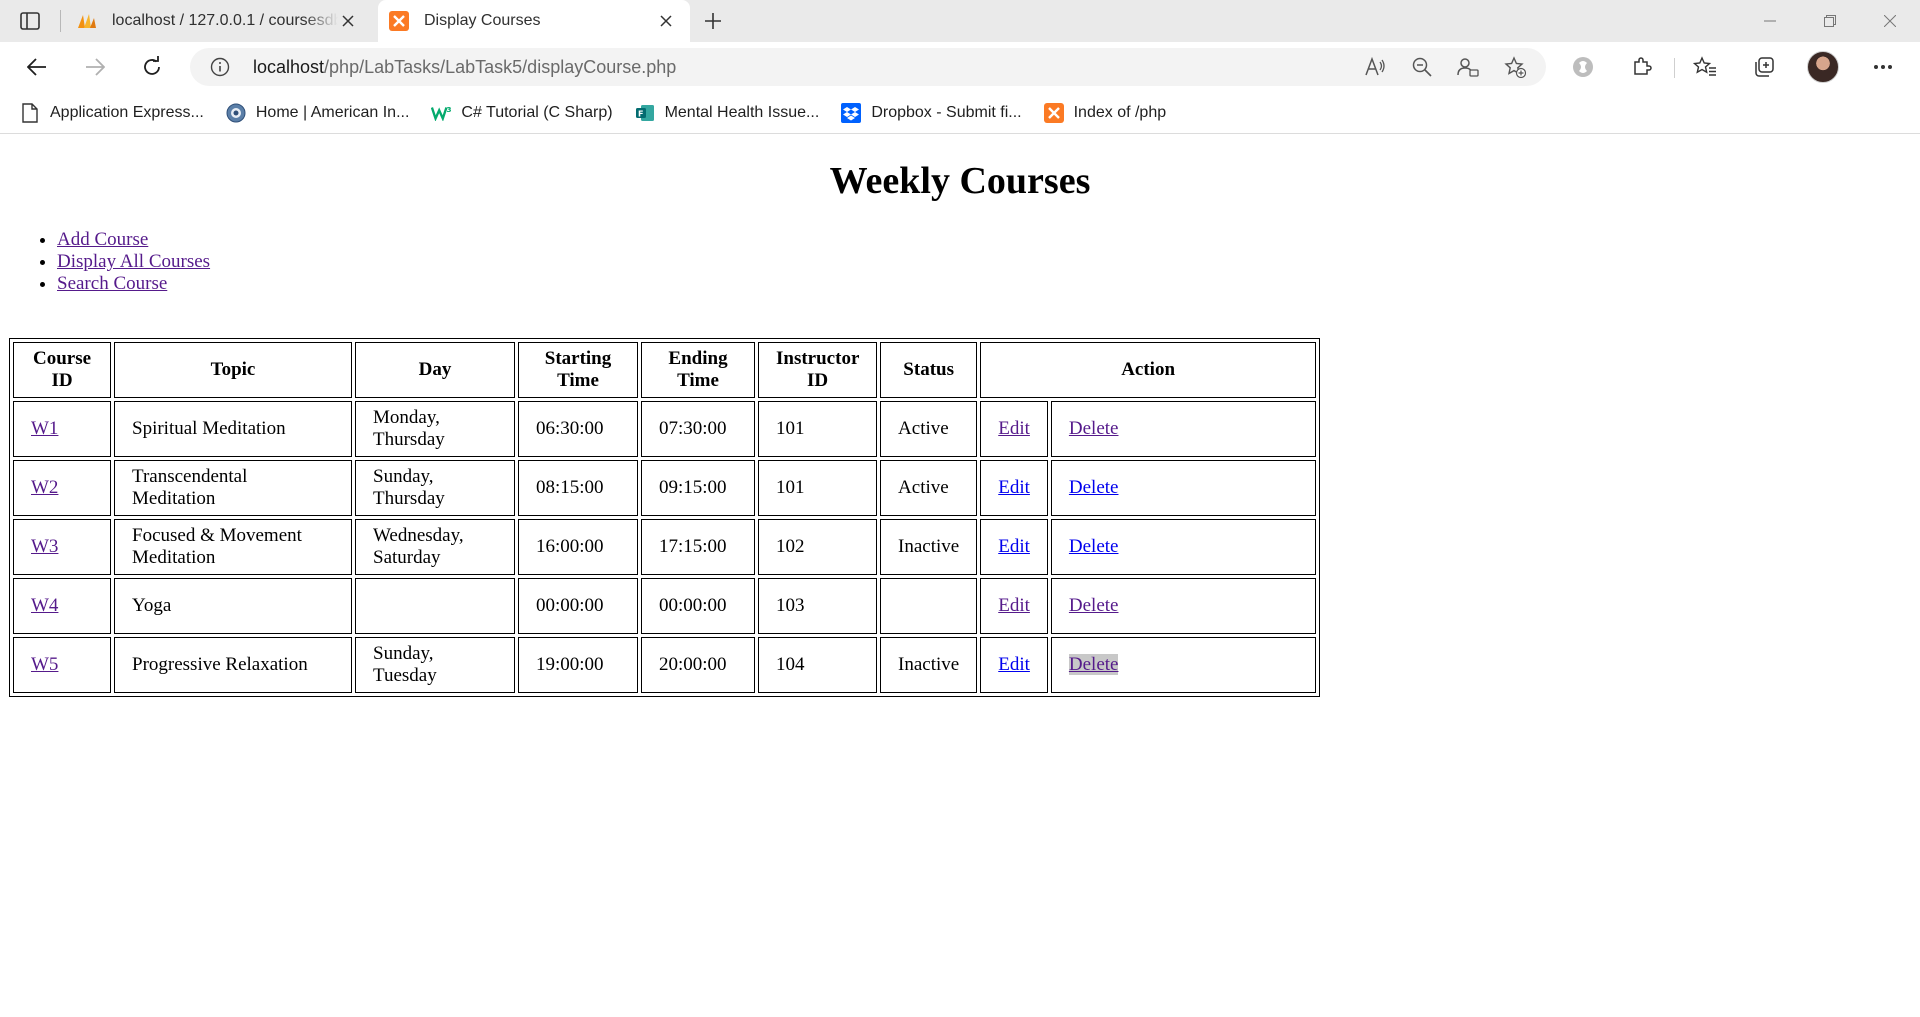 The height and width of the screenshot is (1017, 1920). I want to click on phpmyadmin-icon, so click(87, 21).